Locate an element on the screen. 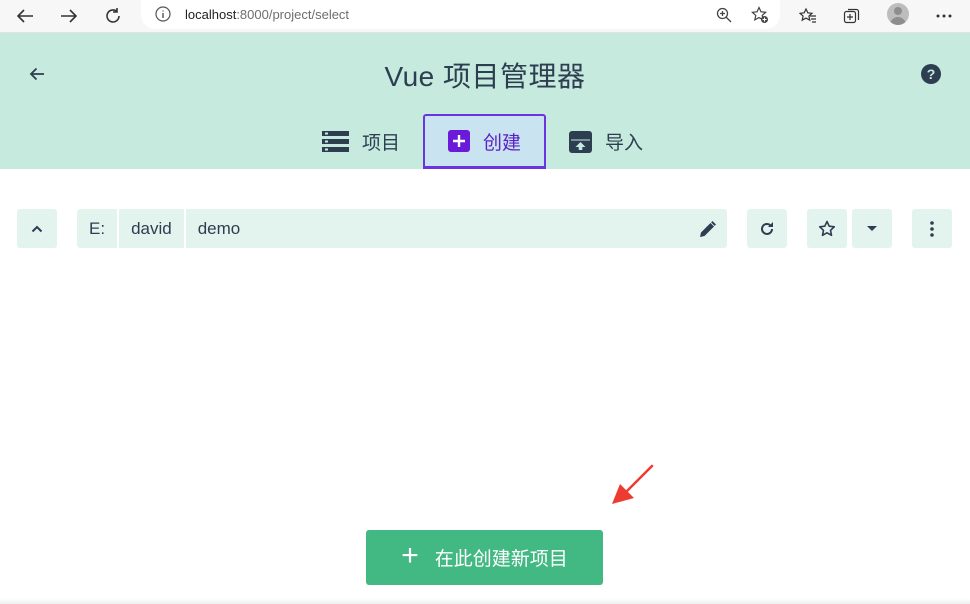 Image resolution: width=970 pixels, height=604 pixels. tab-projects: 项目 is located at coordinates (370, 141).